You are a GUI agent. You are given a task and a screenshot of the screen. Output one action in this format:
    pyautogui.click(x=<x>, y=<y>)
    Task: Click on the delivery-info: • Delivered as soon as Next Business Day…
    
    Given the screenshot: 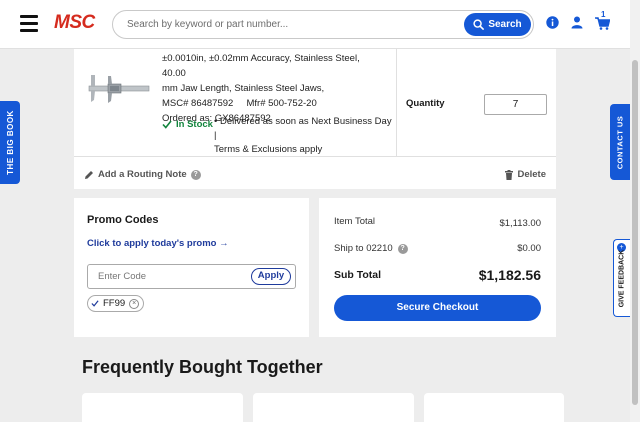 What is the action you would take?
    pyautogui.click(x=303, y=136)
    